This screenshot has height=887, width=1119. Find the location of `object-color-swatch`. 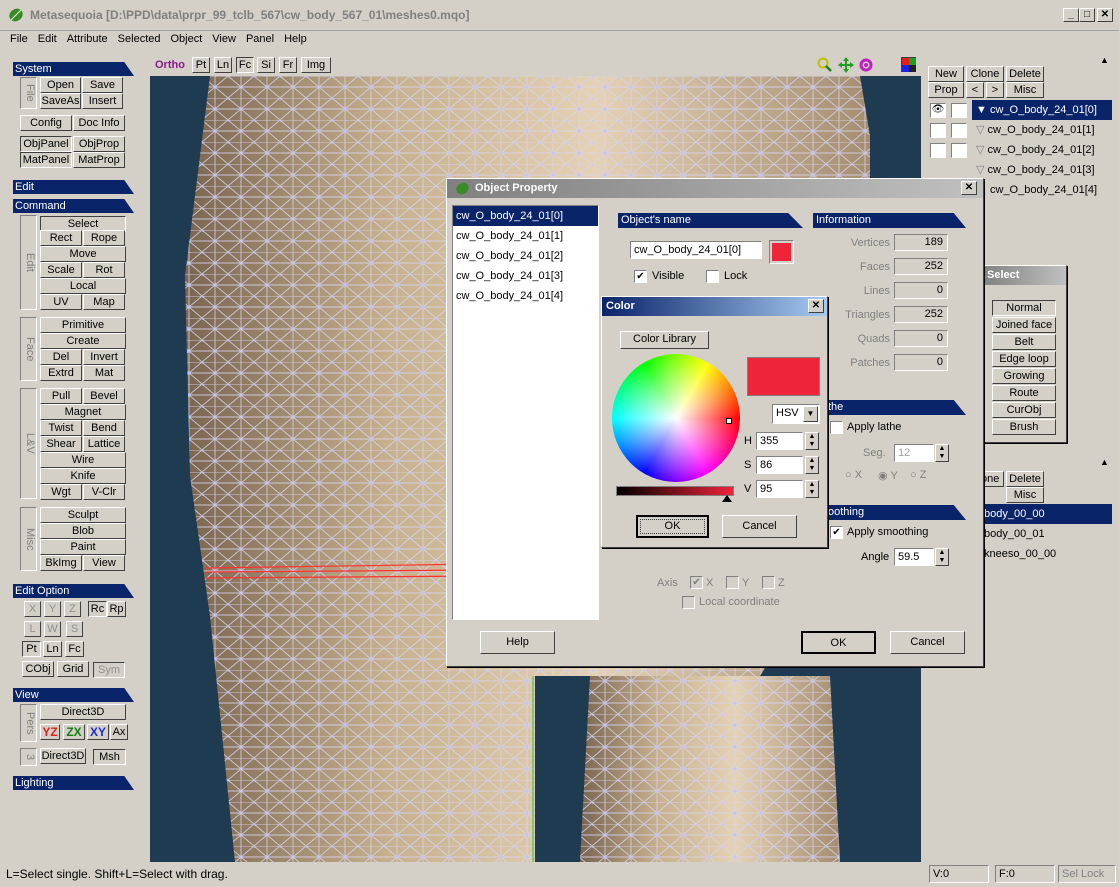

object-color-swatch is located at coordinates (781, 252).